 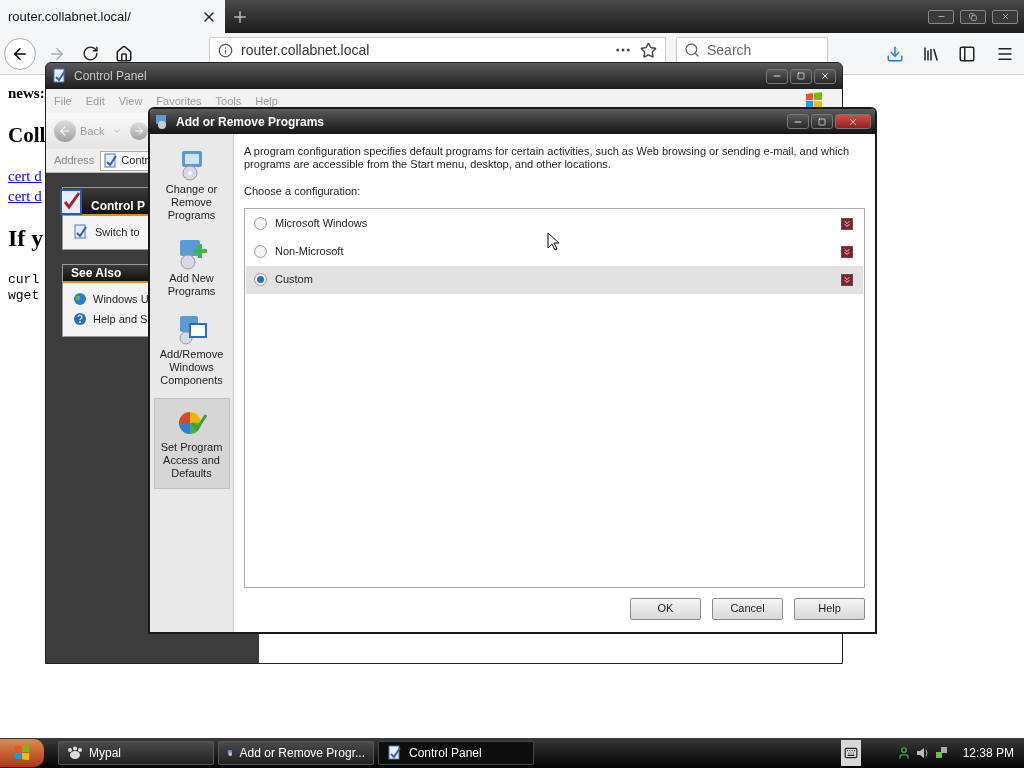 I want to click on keyboard-icon, so click(x=850, y=753).